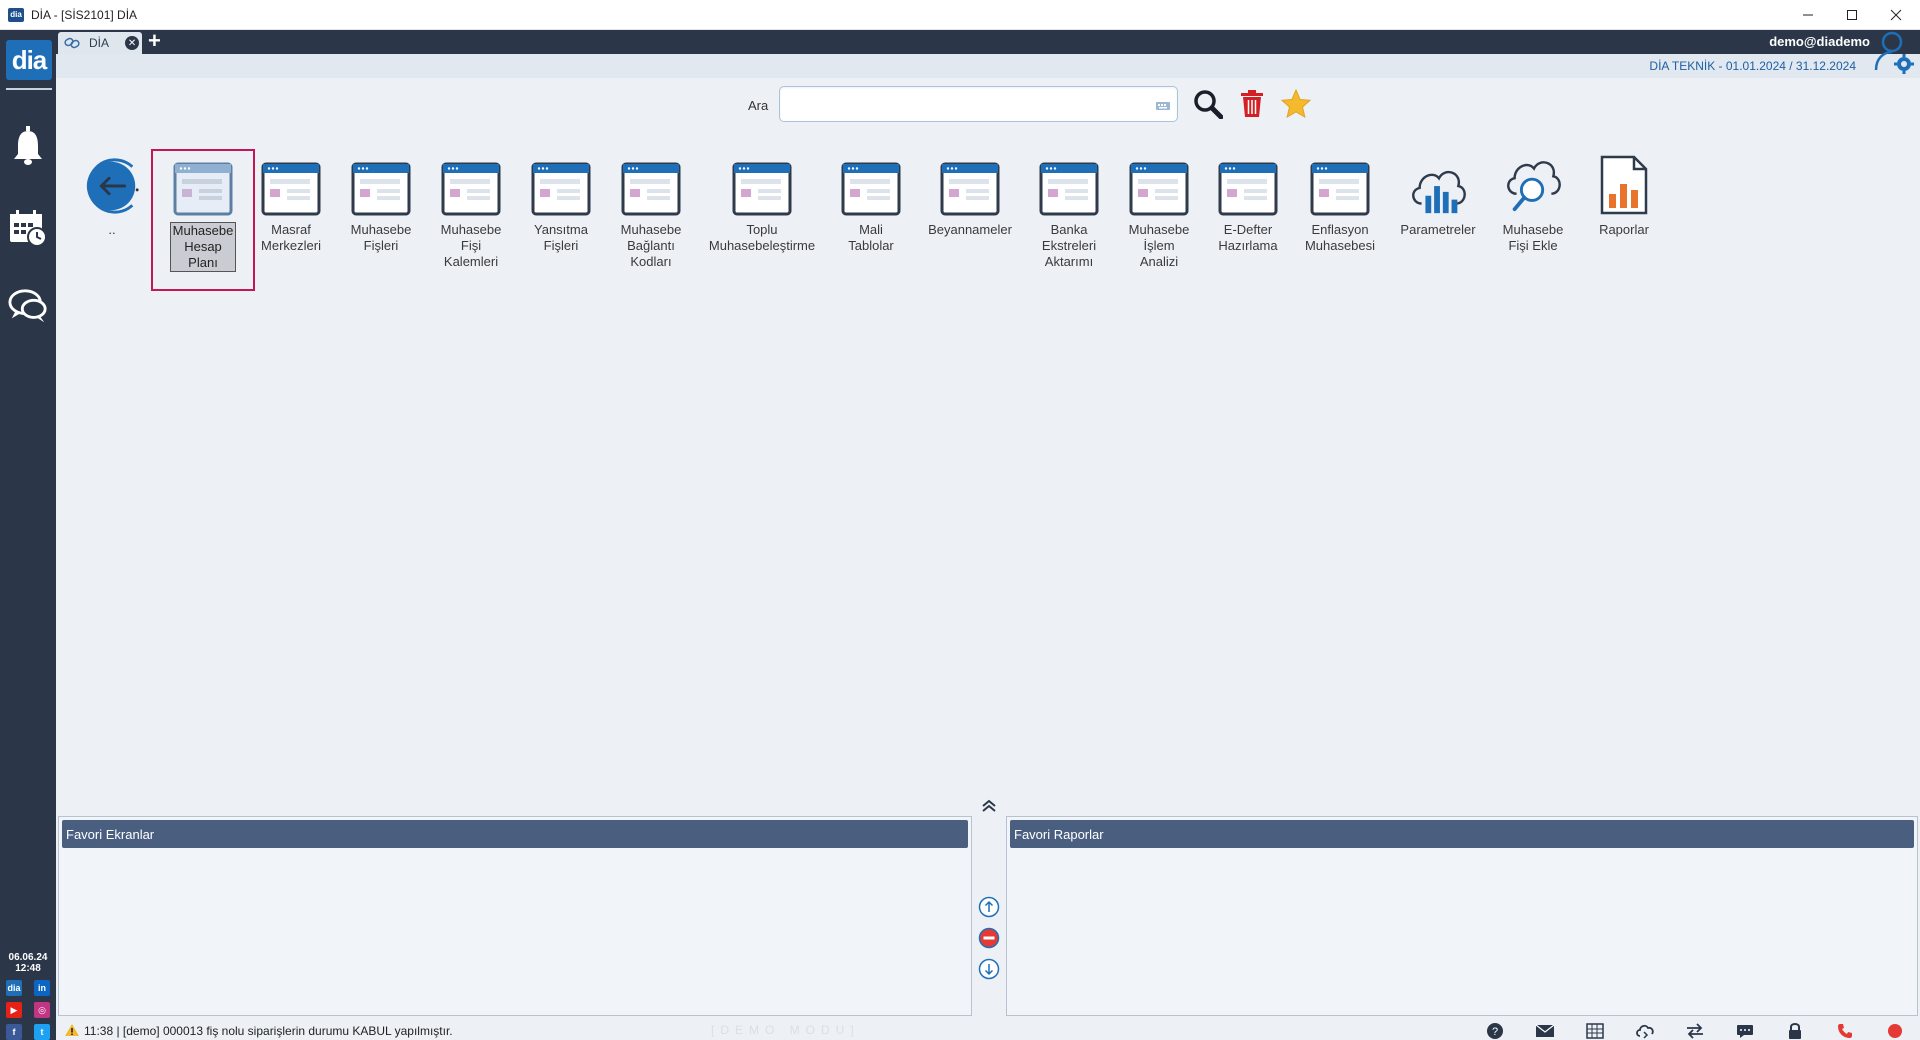 The height and width of the screenshot is (1040, 1920). I want to click on label-line-1: Enflasyon, so click(1340, 229).